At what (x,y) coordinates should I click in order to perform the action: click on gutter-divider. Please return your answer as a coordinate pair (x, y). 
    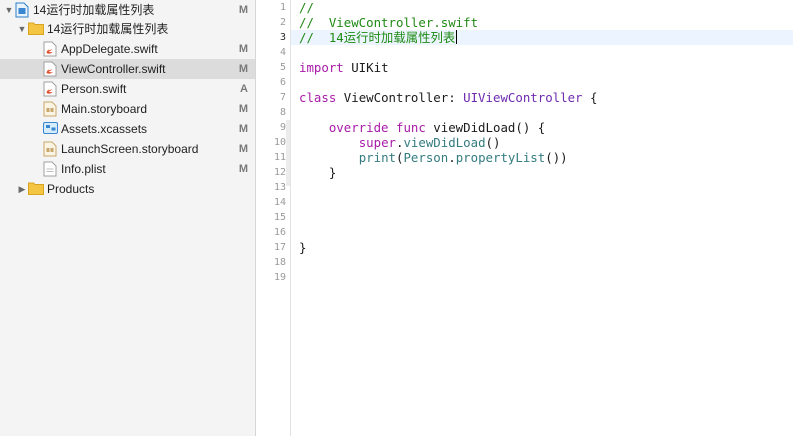
    Looking at the image, I should click on (290, 218).